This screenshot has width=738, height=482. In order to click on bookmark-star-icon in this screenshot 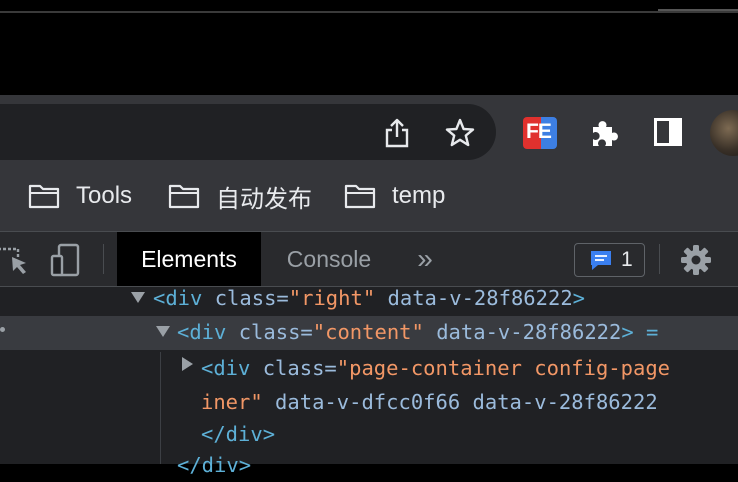, I will do `click(460, 133)`.